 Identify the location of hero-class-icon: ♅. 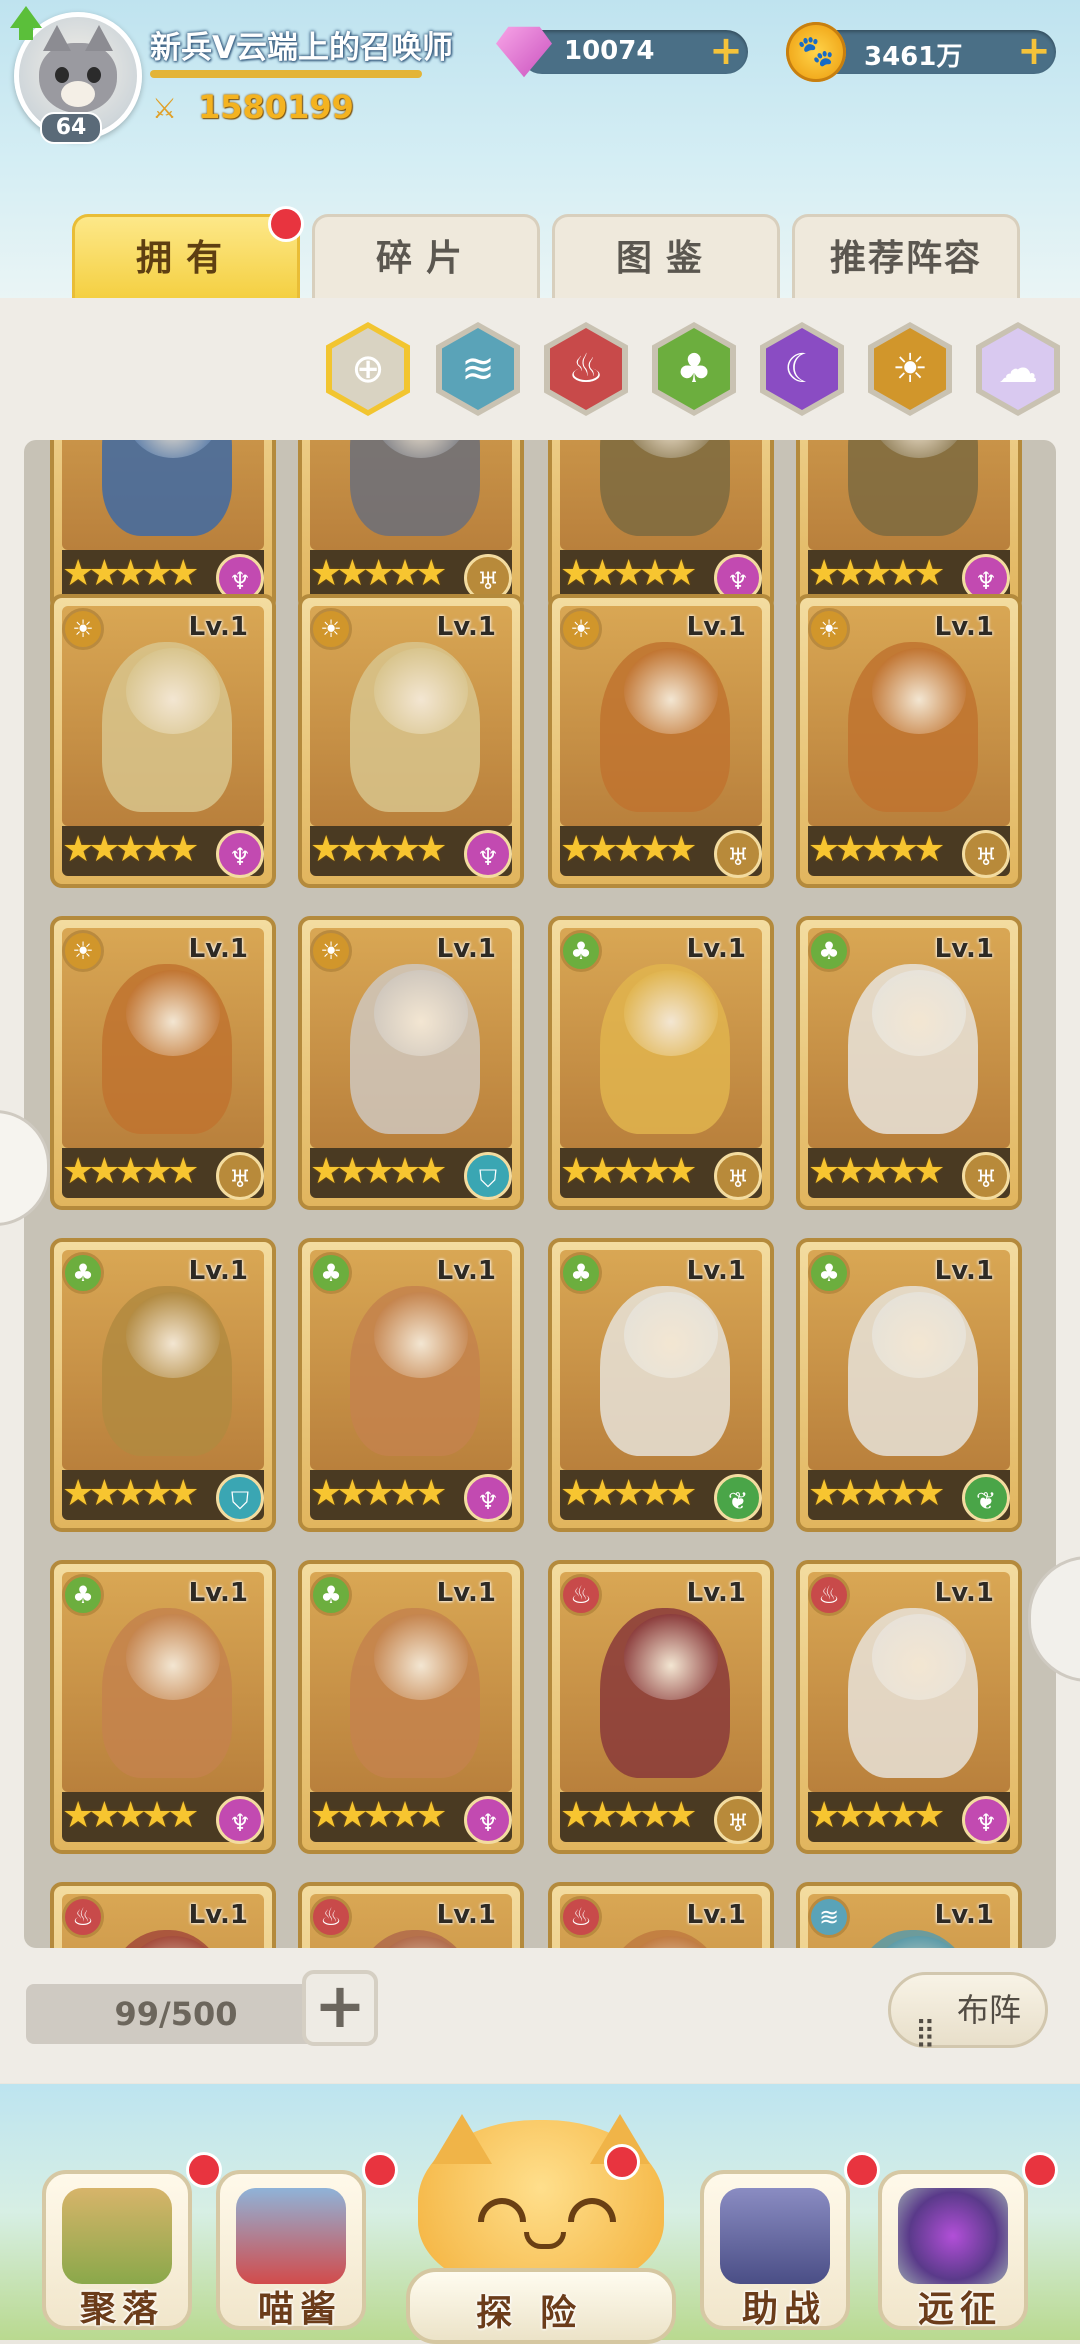
(986, 1176).